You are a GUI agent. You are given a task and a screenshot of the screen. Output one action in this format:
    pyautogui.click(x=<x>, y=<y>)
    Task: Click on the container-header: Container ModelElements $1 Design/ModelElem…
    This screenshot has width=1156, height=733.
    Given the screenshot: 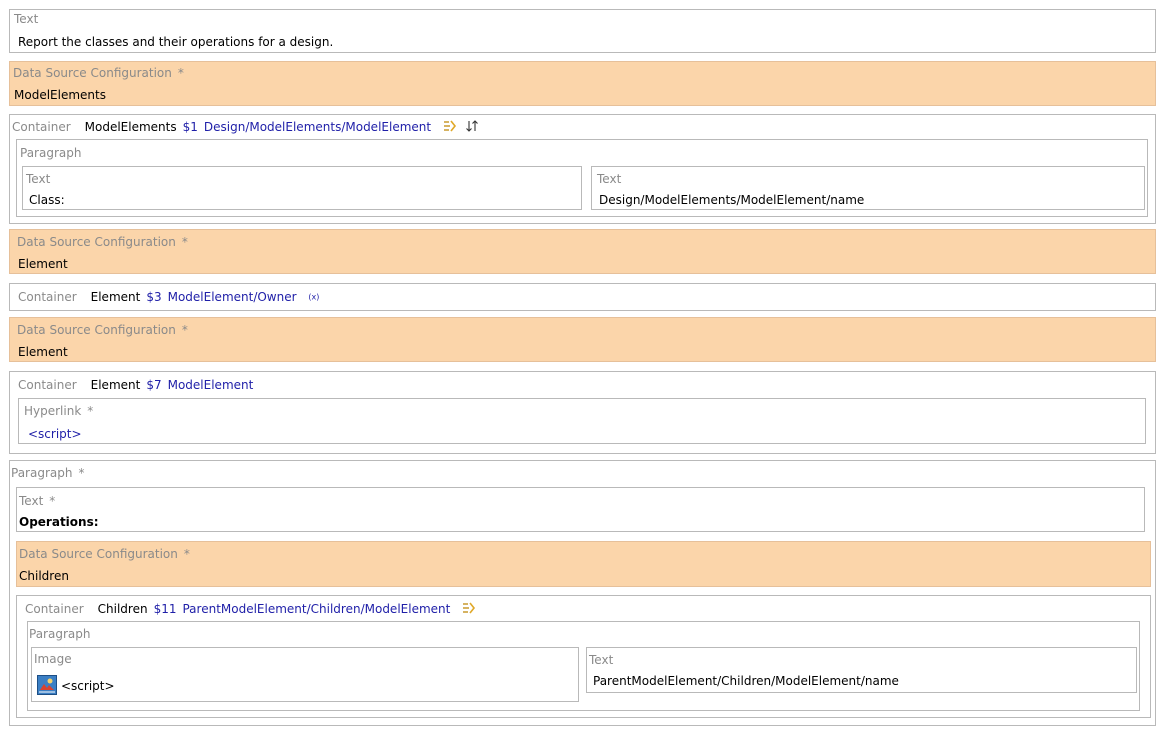 What is the action you would take?
    pyautogui.click(x=245, y=127)
    